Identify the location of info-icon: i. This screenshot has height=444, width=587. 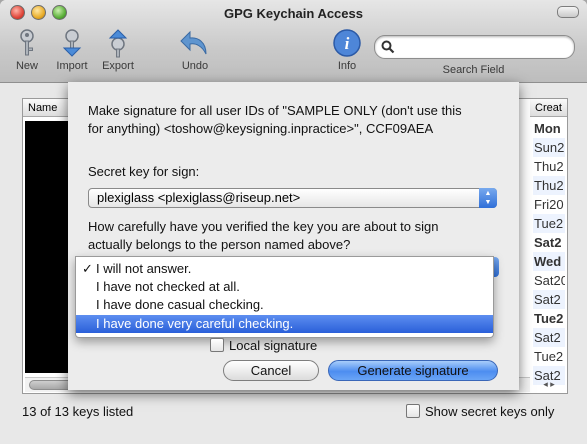
(347, 43).